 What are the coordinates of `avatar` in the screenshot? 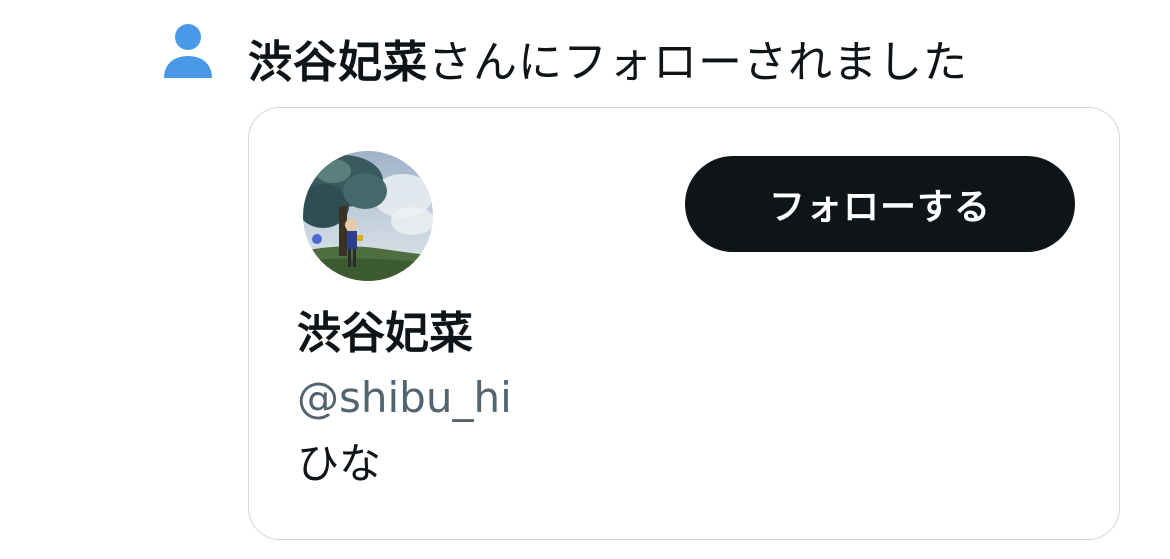 It's located at (368, 216).